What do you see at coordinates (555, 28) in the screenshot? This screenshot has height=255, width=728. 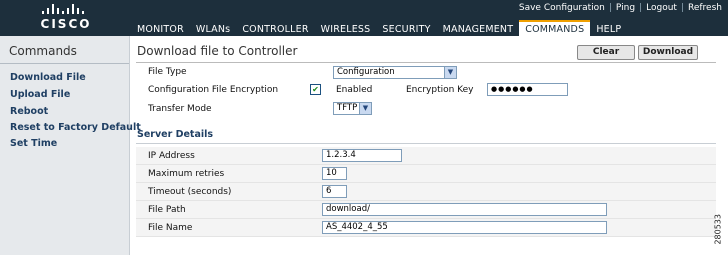 I see `nav-commands: COMMANDS` at bounding box center [555, 28].